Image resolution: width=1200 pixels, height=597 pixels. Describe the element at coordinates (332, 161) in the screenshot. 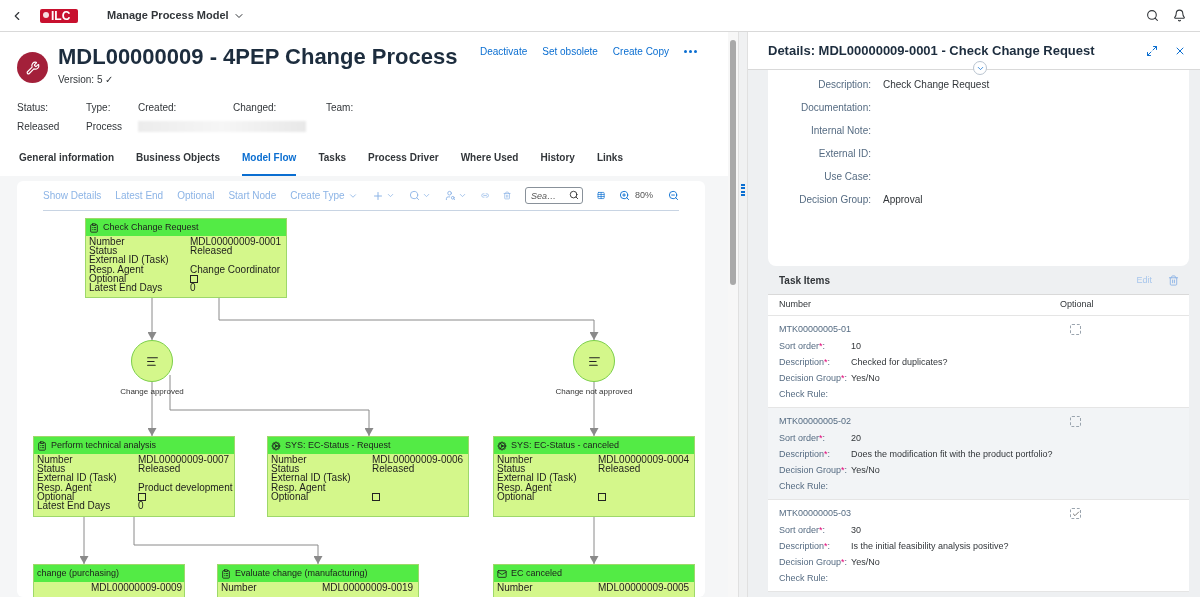

I see `tab: Tasks` at that location.